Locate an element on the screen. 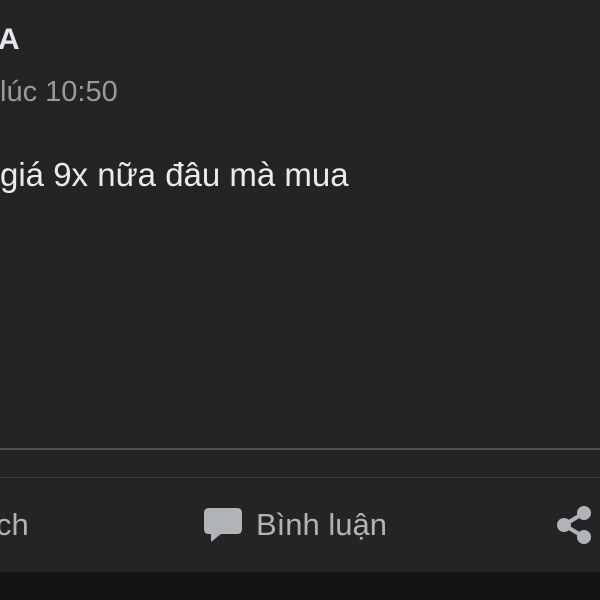 The height and width of the screenshot is (600, 600). share-button is located at coordinates (574, 525).